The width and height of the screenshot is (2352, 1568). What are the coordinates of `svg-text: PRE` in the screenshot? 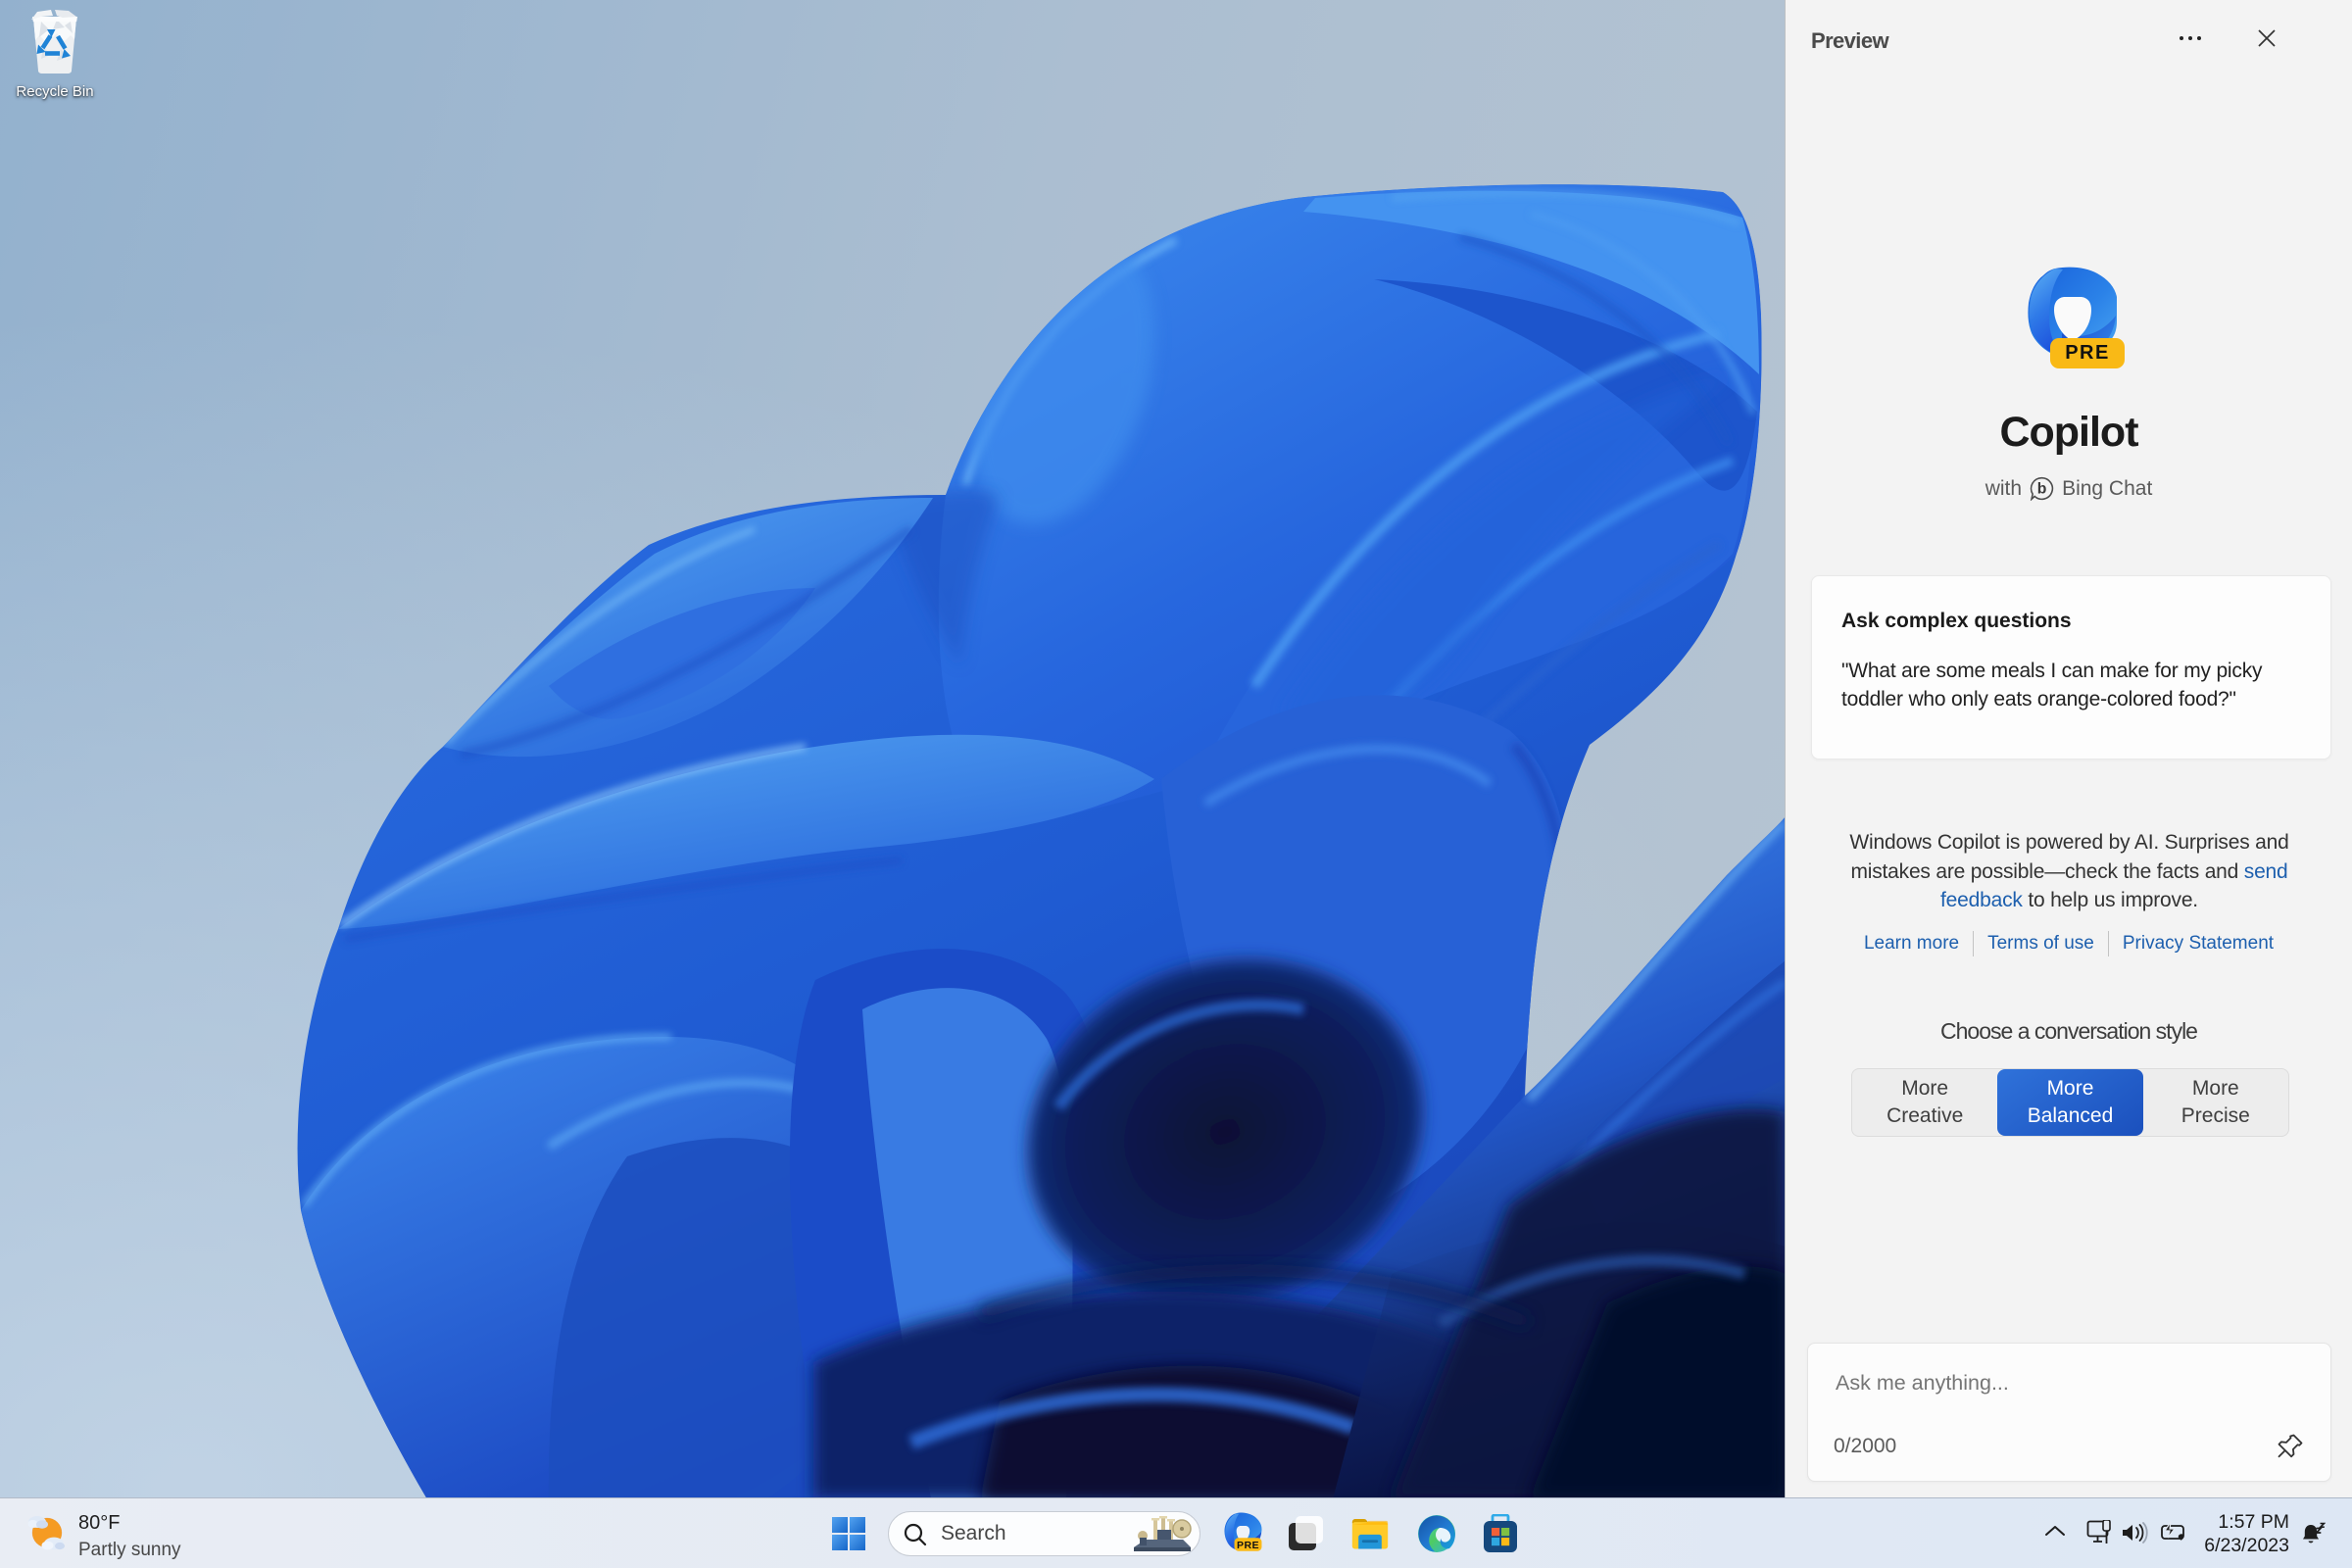 It's located at (1248, 1545).